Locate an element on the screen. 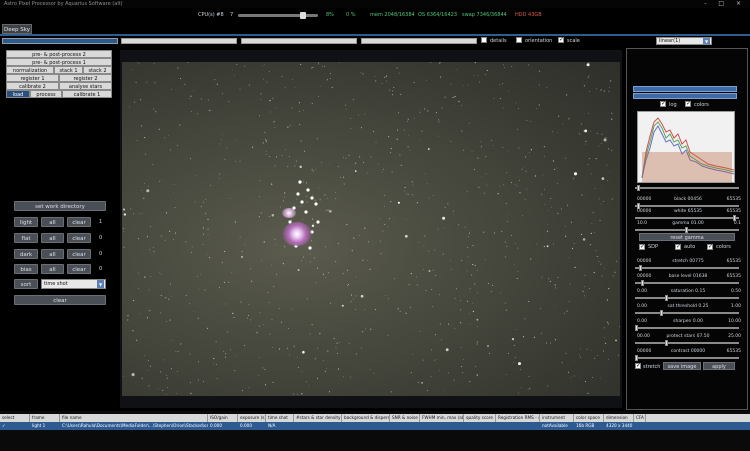 The width and height of the screenshot is (750, 451). sliders2-slider-6: 00000 contrast 00000 65535 is located at coordinates (688, 357).